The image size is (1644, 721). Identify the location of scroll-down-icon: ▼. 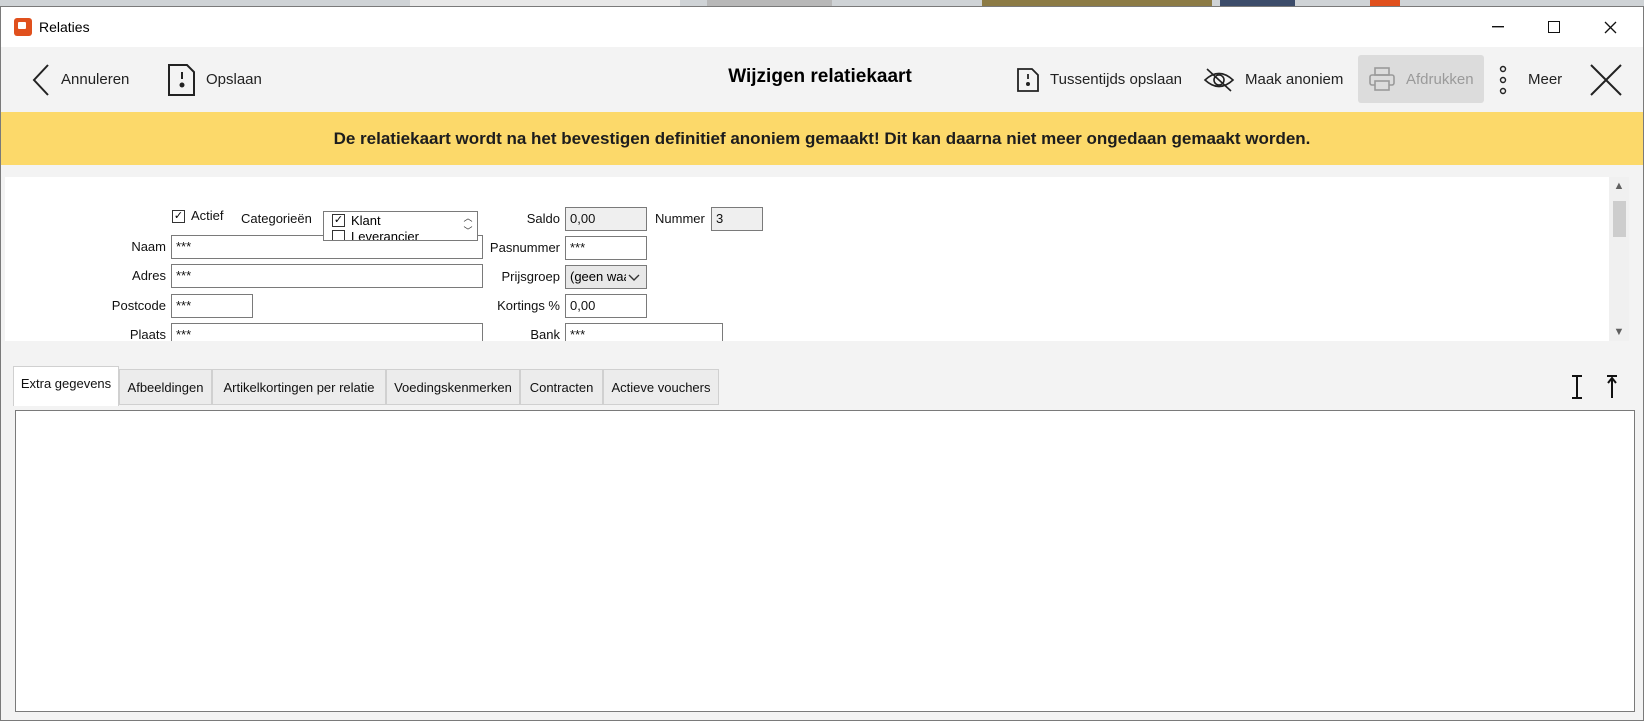
(1619, 332).